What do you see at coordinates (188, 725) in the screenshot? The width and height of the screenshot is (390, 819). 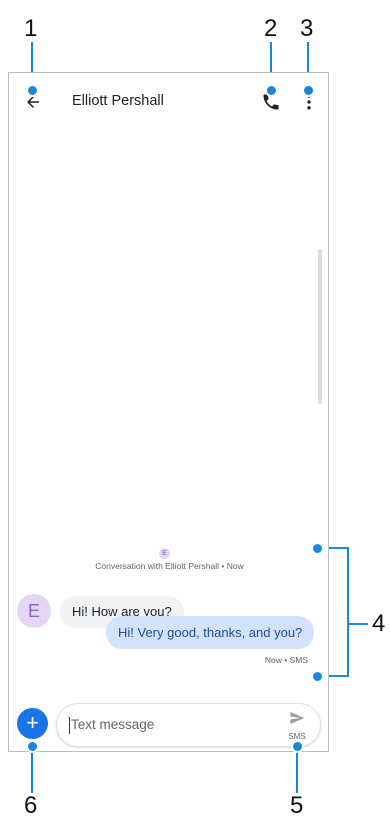 I see `message-input: Text message SMS` at bounding box center [188, 725].